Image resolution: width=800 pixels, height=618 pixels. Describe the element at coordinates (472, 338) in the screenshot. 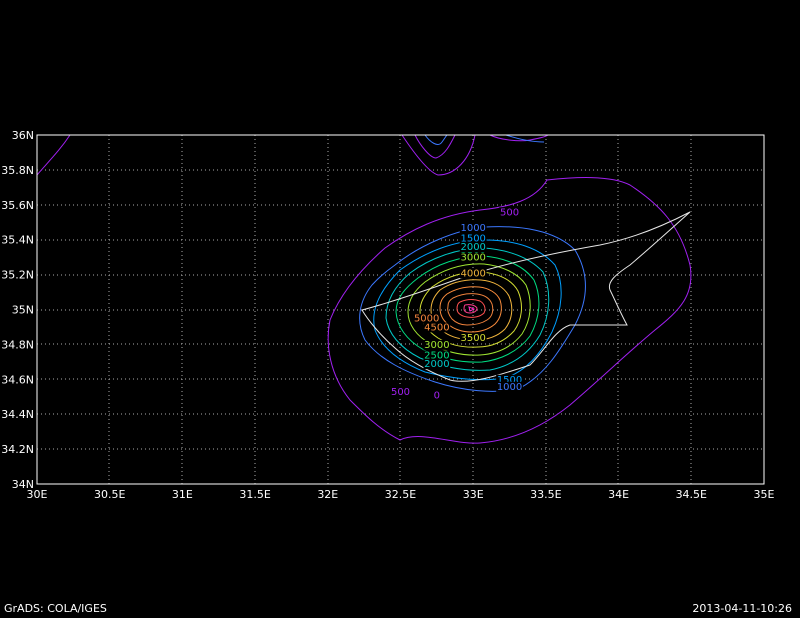

I see `contour-label: 3500` at that location.